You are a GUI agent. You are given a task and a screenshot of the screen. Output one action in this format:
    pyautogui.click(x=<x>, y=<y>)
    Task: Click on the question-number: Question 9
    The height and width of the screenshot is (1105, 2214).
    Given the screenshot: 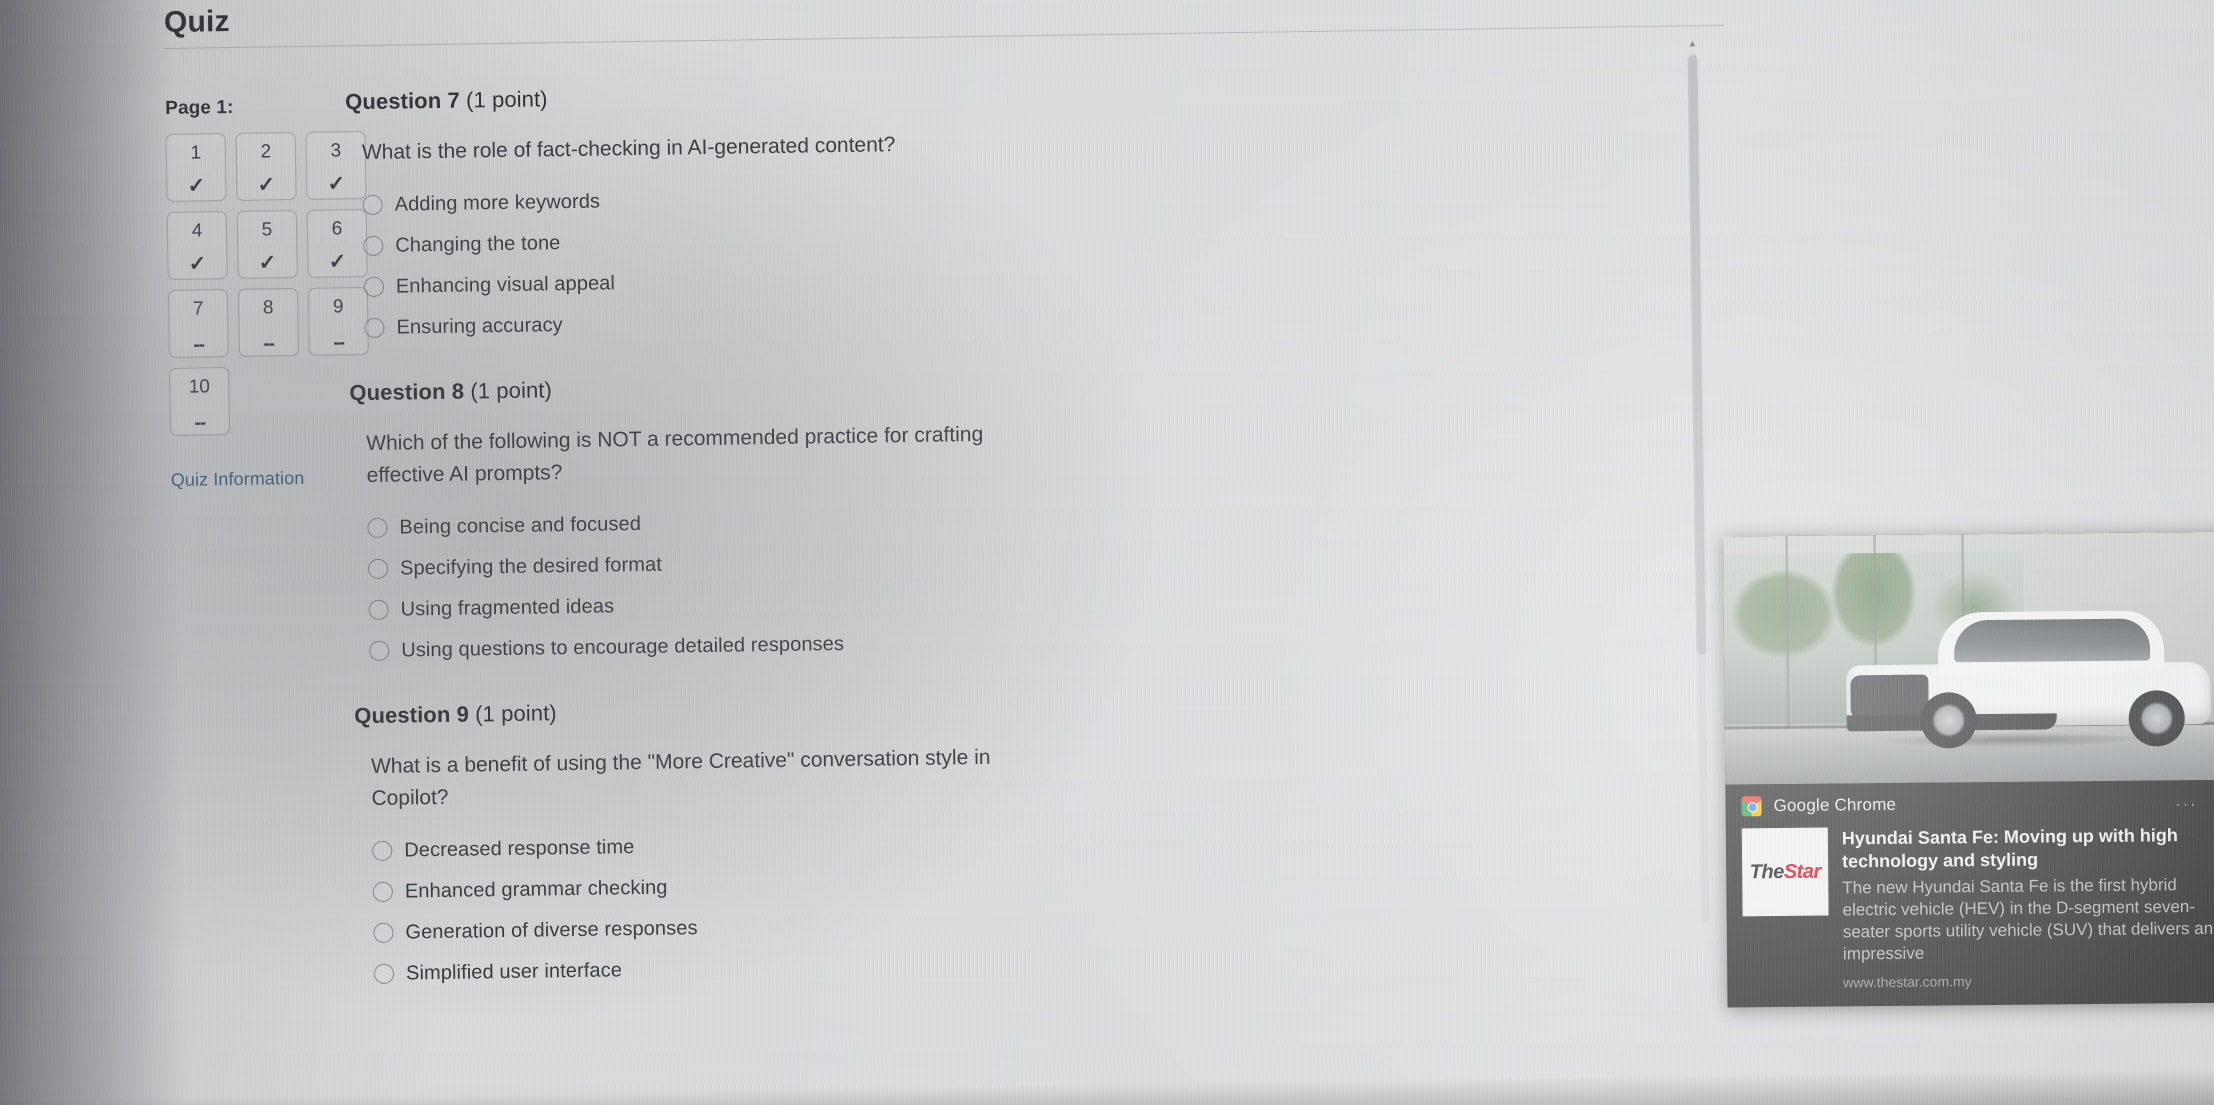 What is the action you would take?
    pyautogui.click(x=412, y=714)
    